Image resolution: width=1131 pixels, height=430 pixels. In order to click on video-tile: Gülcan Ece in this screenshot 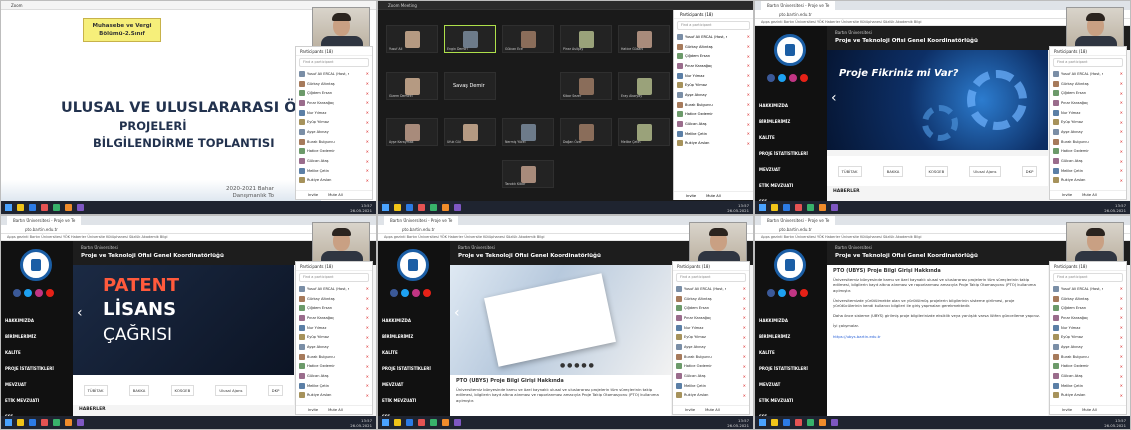, I will do `click(528, 39)`.